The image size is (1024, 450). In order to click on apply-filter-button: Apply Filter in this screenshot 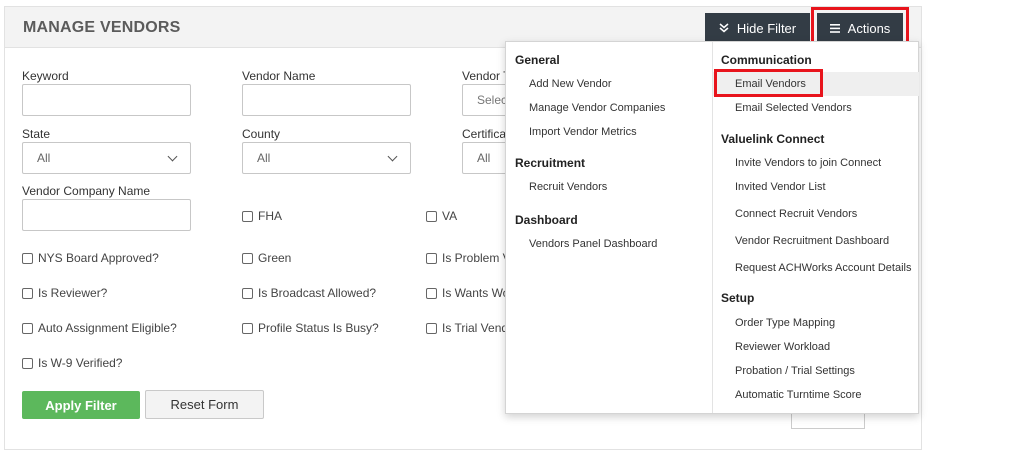, I will do `click(81, 405)`.